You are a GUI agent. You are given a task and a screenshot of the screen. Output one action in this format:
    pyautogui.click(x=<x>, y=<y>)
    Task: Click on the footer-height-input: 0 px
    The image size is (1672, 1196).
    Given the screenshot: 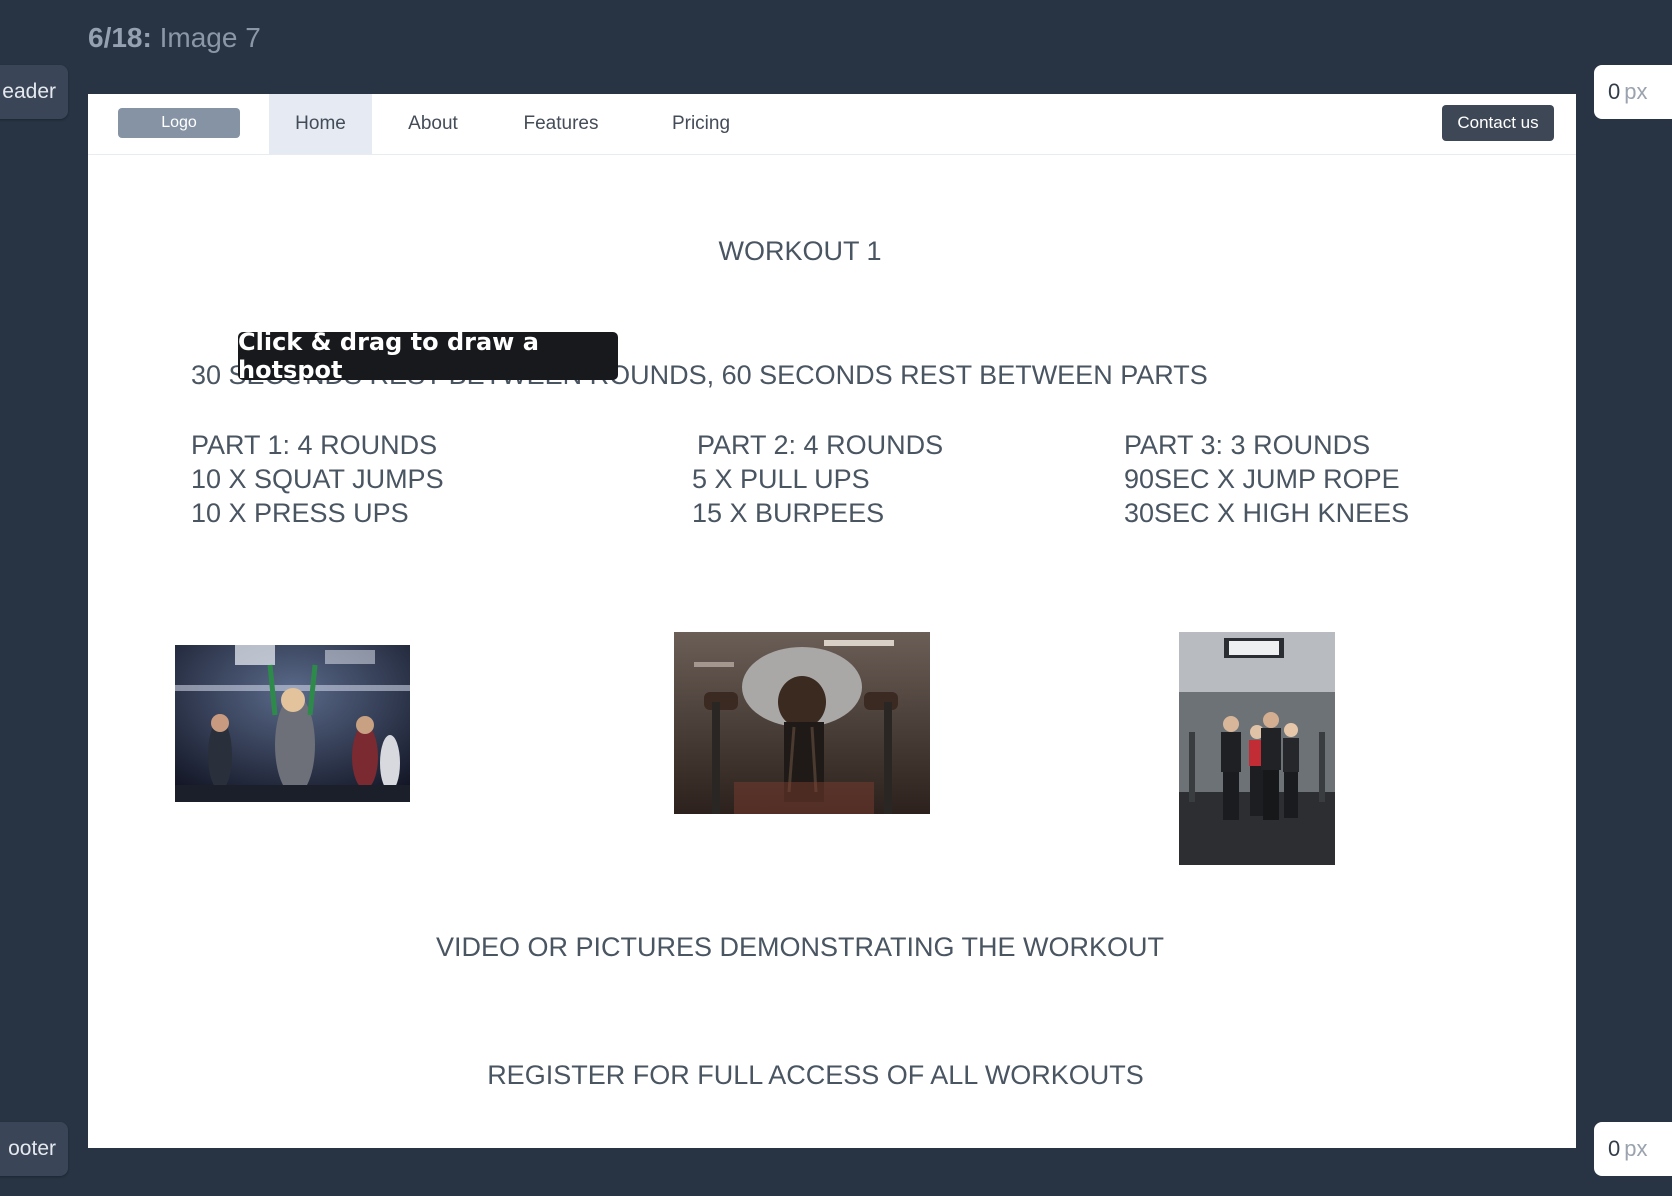 What is the action you would take?
    pyautogui.click(x=1633, y=1149)
    